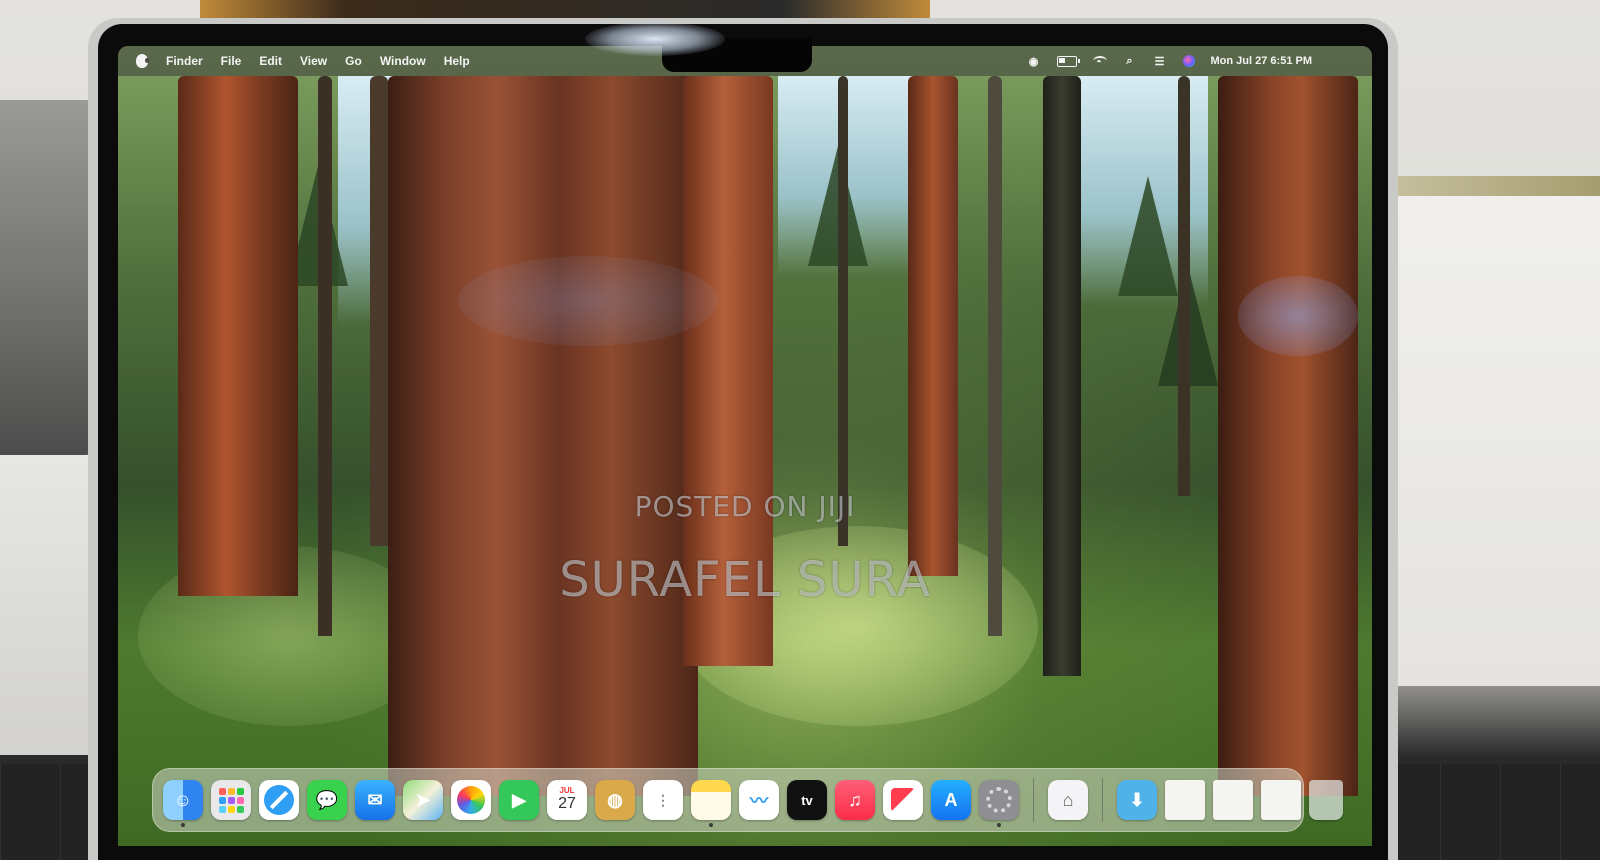 The image size is (1600, 860). Describe the element at coordinates (231, 61) in the screenshot. I see `menu-file: File` at that location.